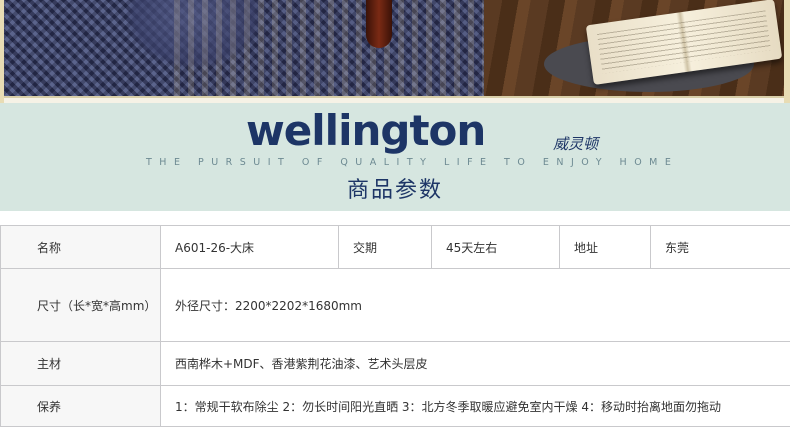 This screenshot has width=790, height=427. Describe the element at coordinates (81, 364) in the screenshot. I see `material-label: 主材` at that location.